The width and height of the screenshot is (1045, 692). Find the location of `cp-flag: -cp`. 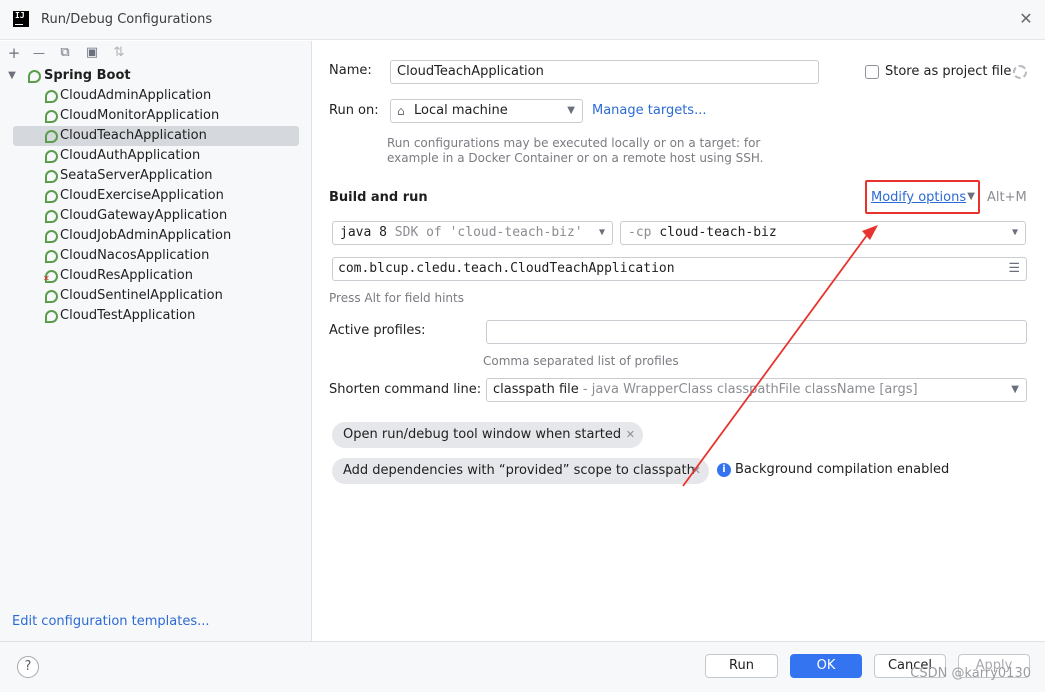

cp-flag: -cp is located at coordinates (640, 232).